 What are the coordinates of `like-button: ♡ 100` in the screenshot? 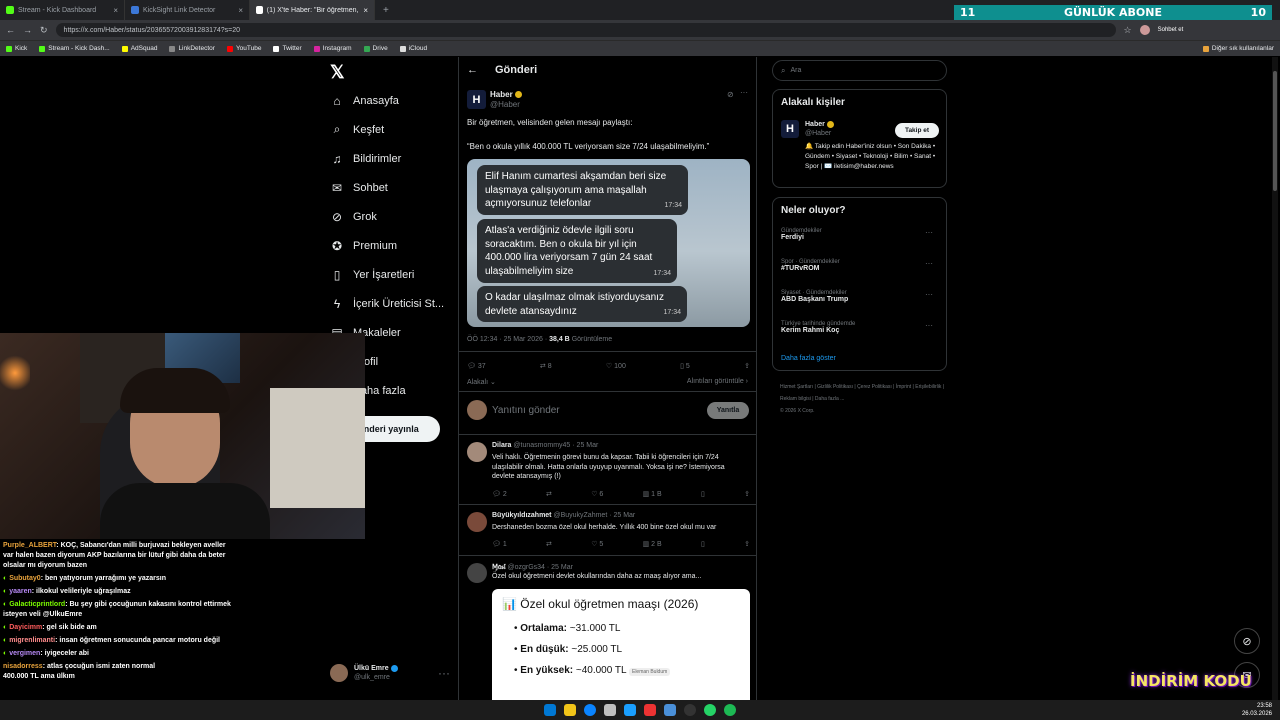 It's located at (616, 366).